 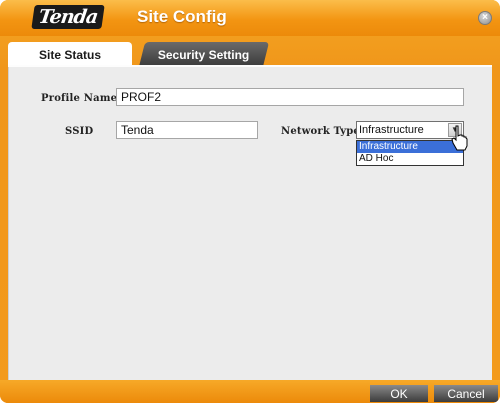 I want to click on tab-site-status: Site Status, so click(x=70, y=54).